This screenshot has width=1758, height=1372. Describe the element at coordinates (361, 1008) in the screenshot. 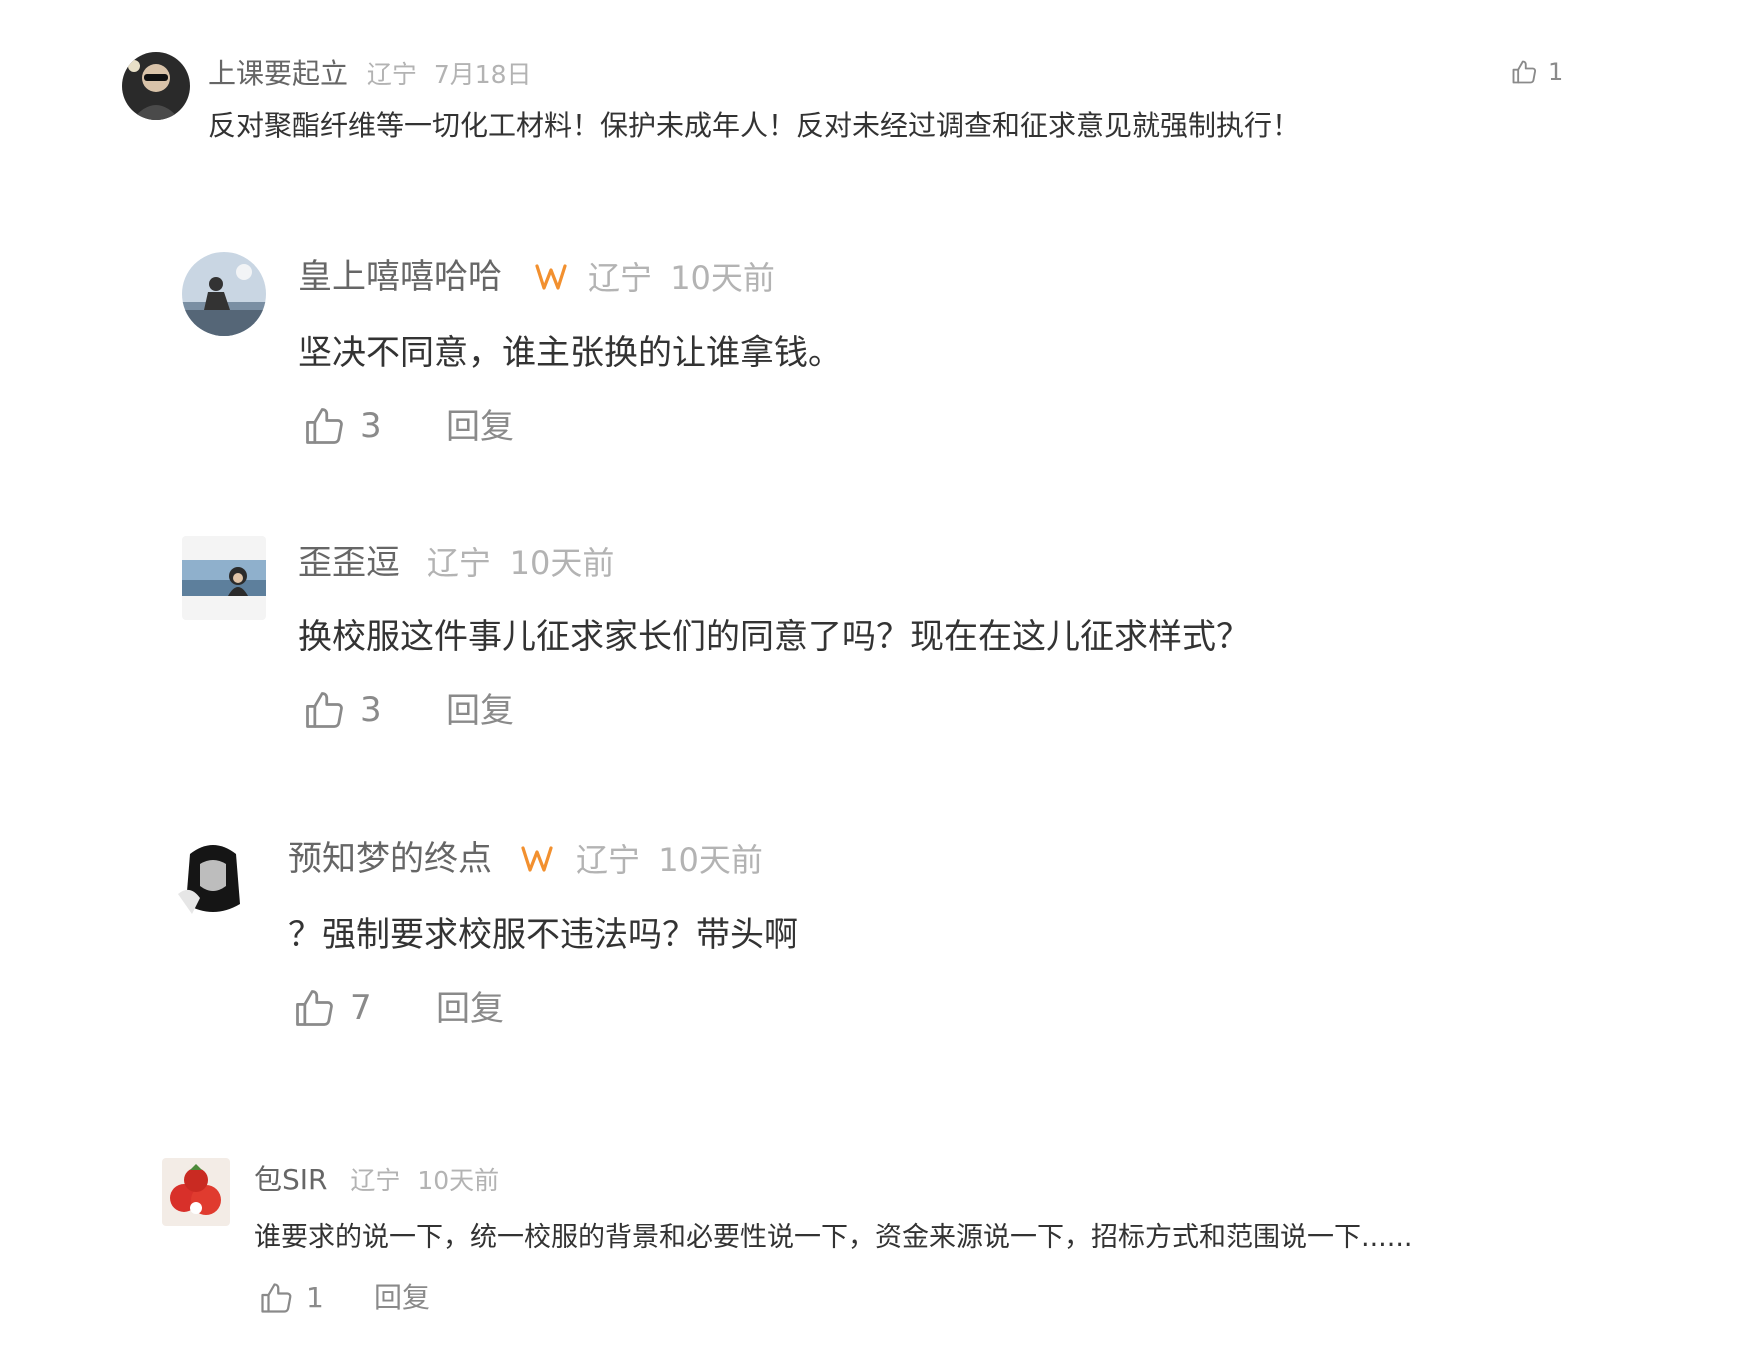

I see `like-count: 7` at that location.